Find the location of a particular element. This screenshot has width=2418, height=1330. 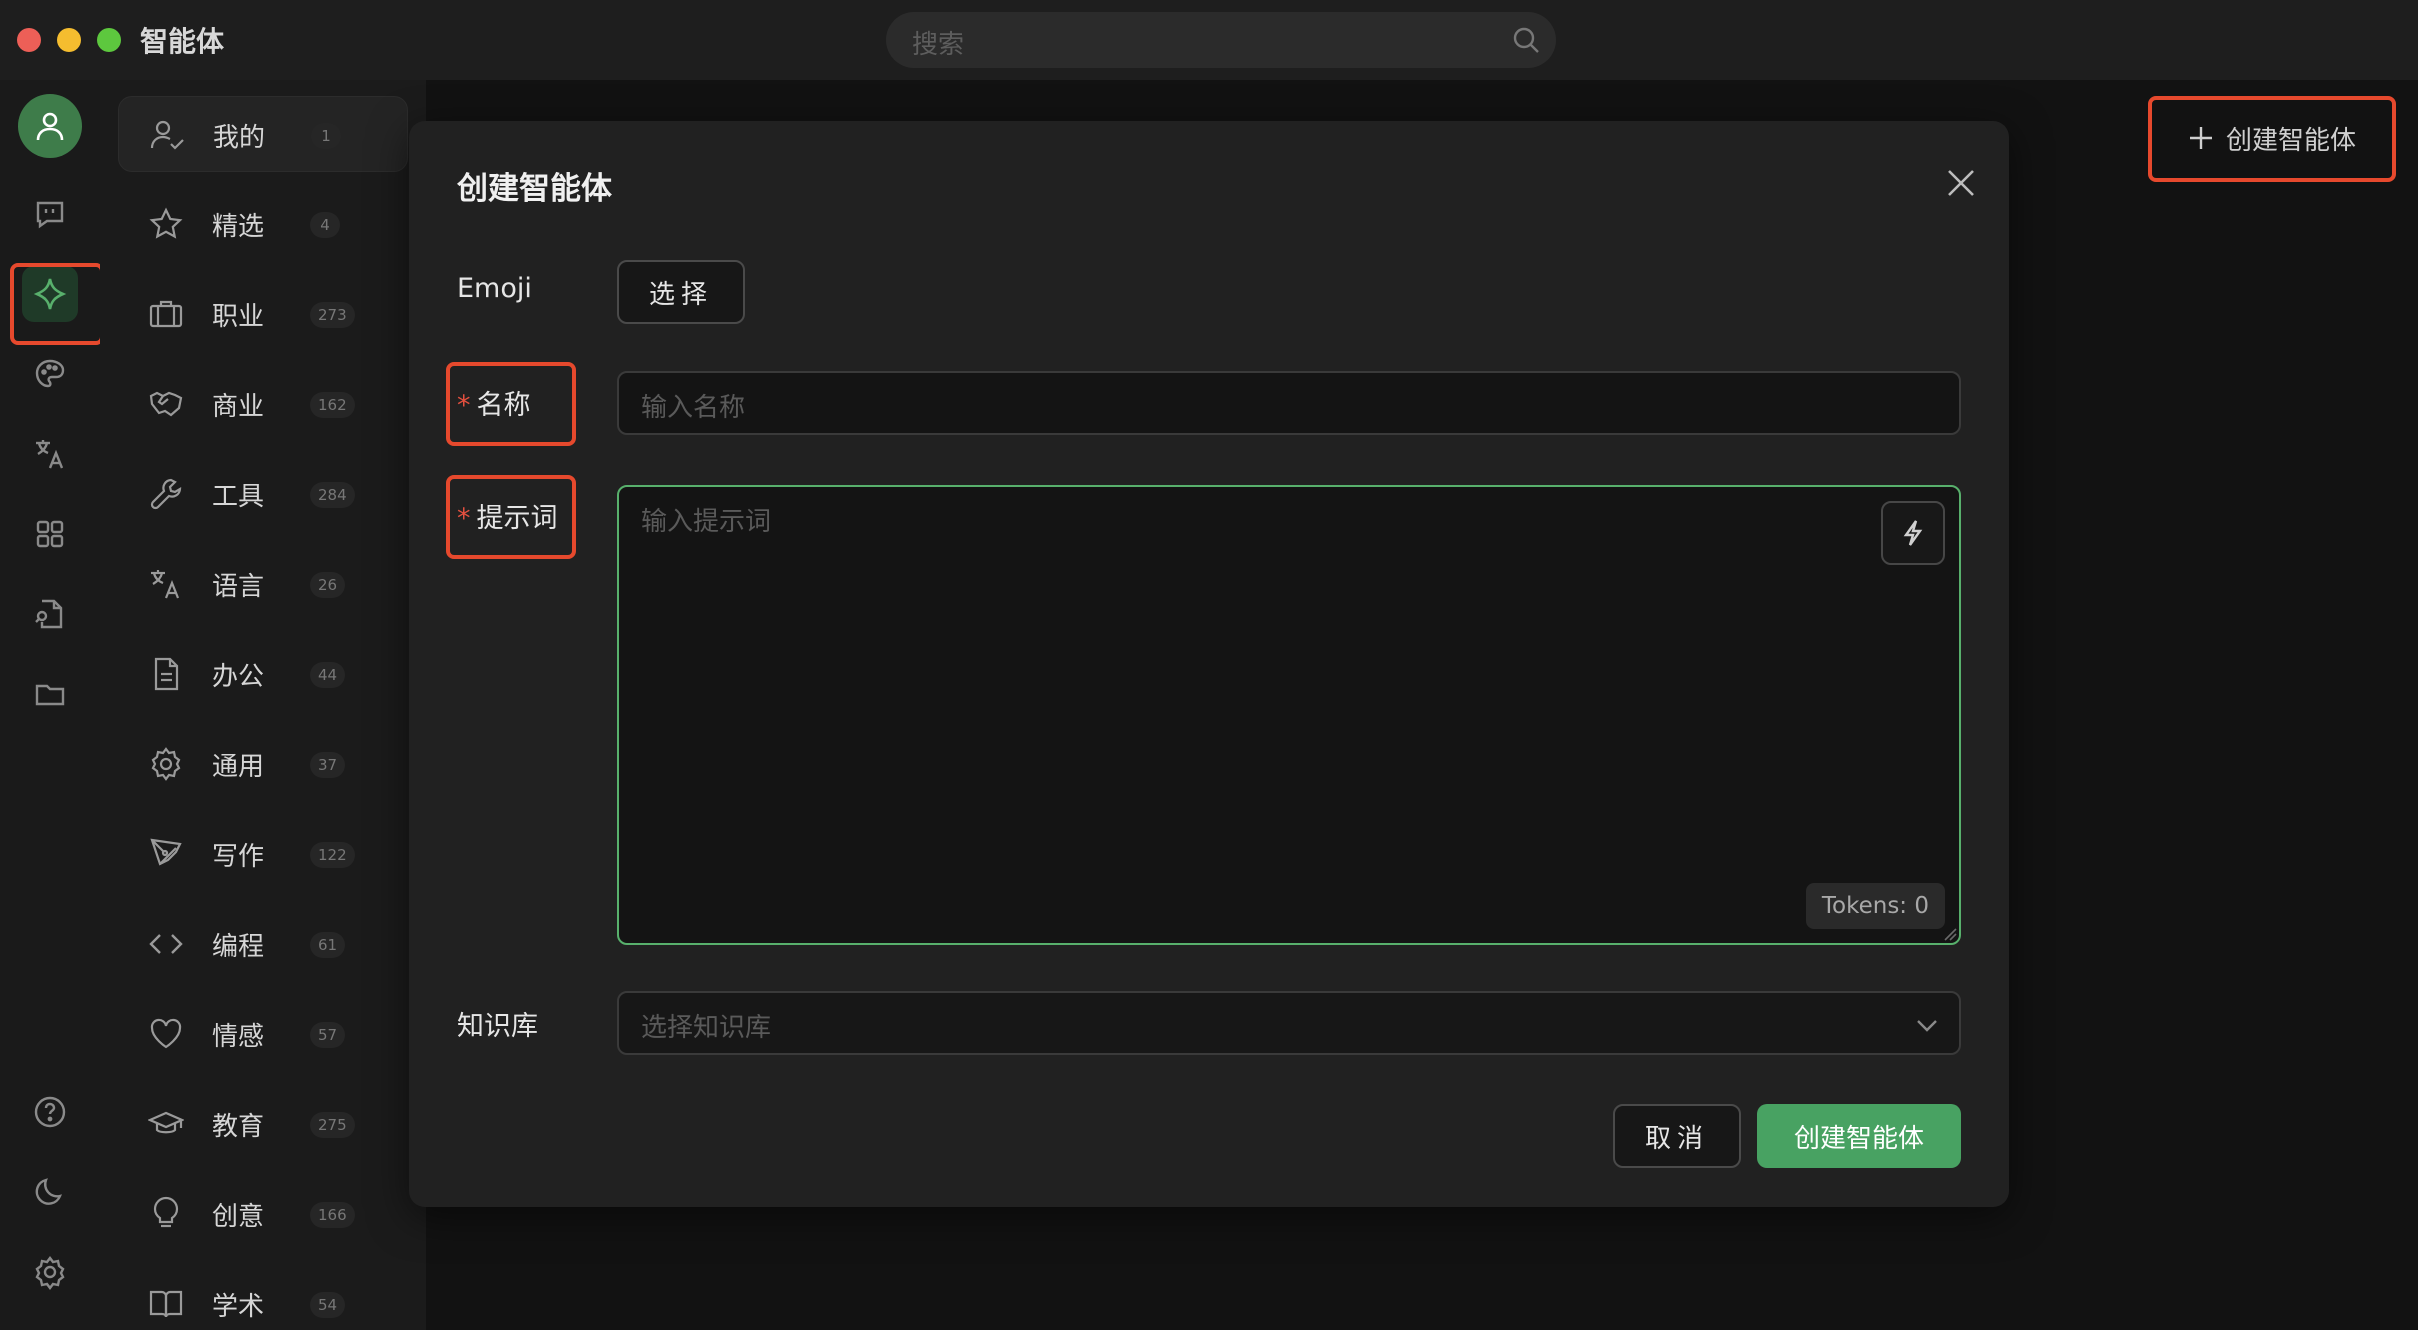

cancel-button: 取消 is located at coordinates (1677, 1136).